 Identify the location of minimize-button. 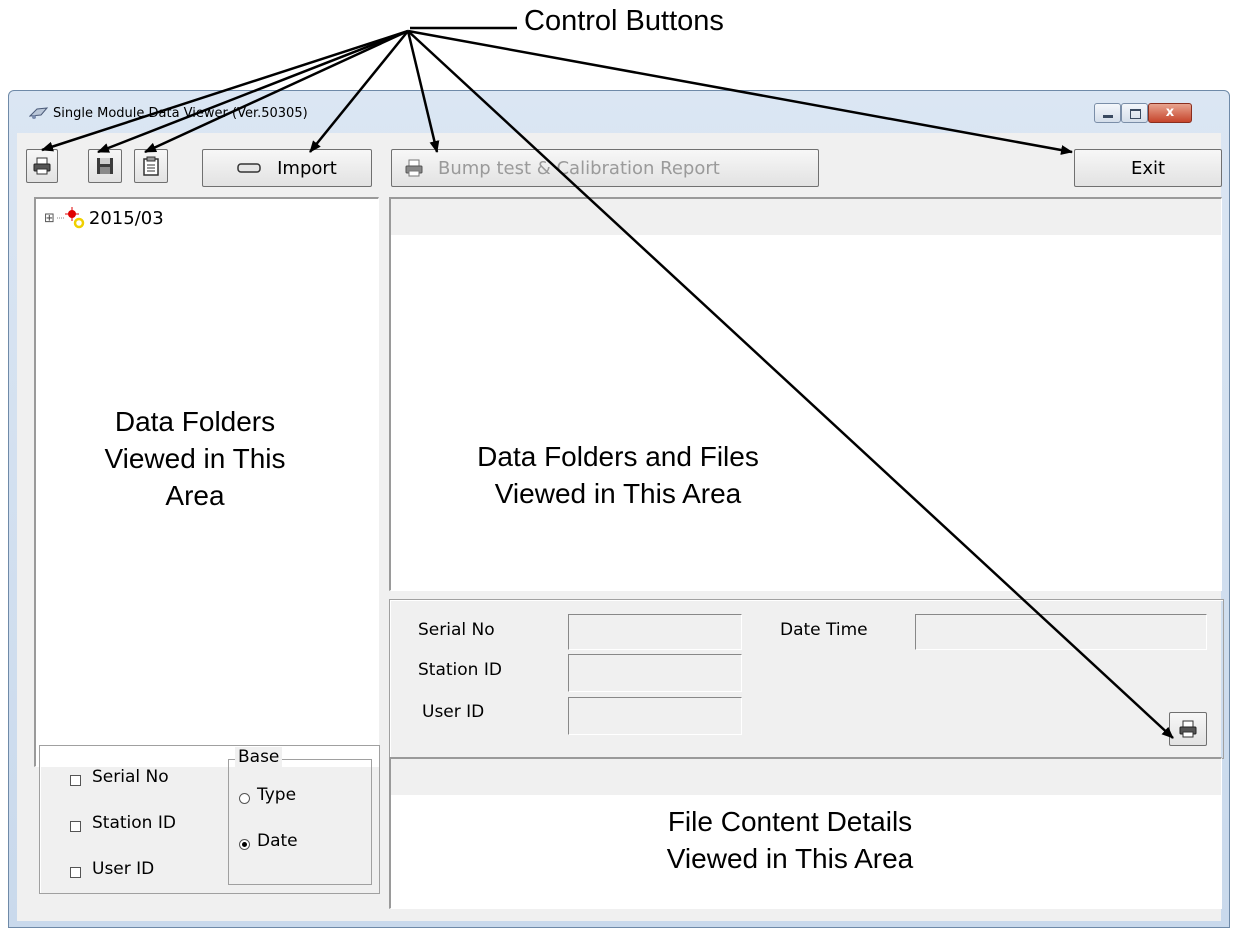
(1107, 113).